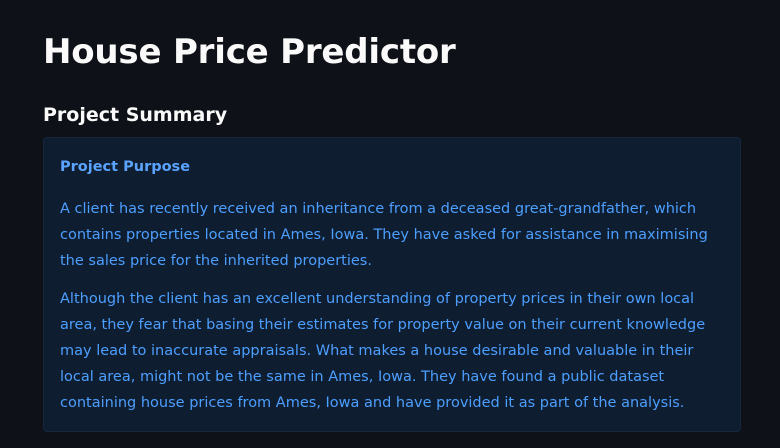 Image resolution: width=780 pixels, height=448 pixels. I want to click on info-box-heading: Project Purpose, so click(125, 167).